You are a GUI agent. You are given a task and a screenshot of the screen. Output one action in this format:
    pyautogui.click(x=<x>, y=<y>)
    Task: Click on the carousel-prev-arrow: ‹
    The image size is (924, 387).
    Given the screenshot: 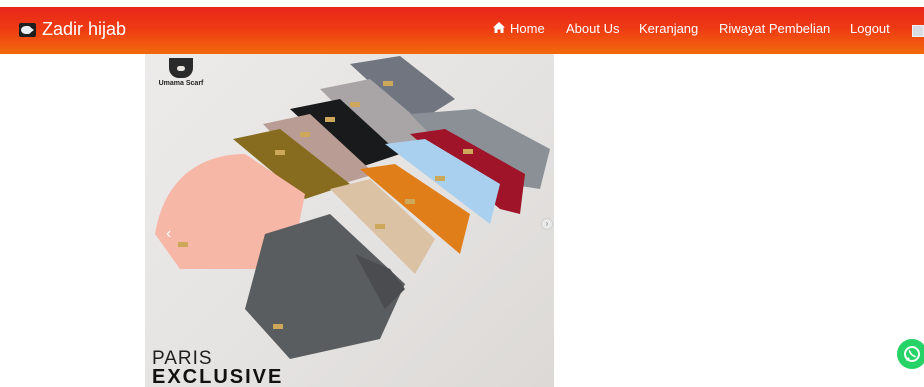 What is the action you would take?
    pyautogui.click(x=168, y=234)
    